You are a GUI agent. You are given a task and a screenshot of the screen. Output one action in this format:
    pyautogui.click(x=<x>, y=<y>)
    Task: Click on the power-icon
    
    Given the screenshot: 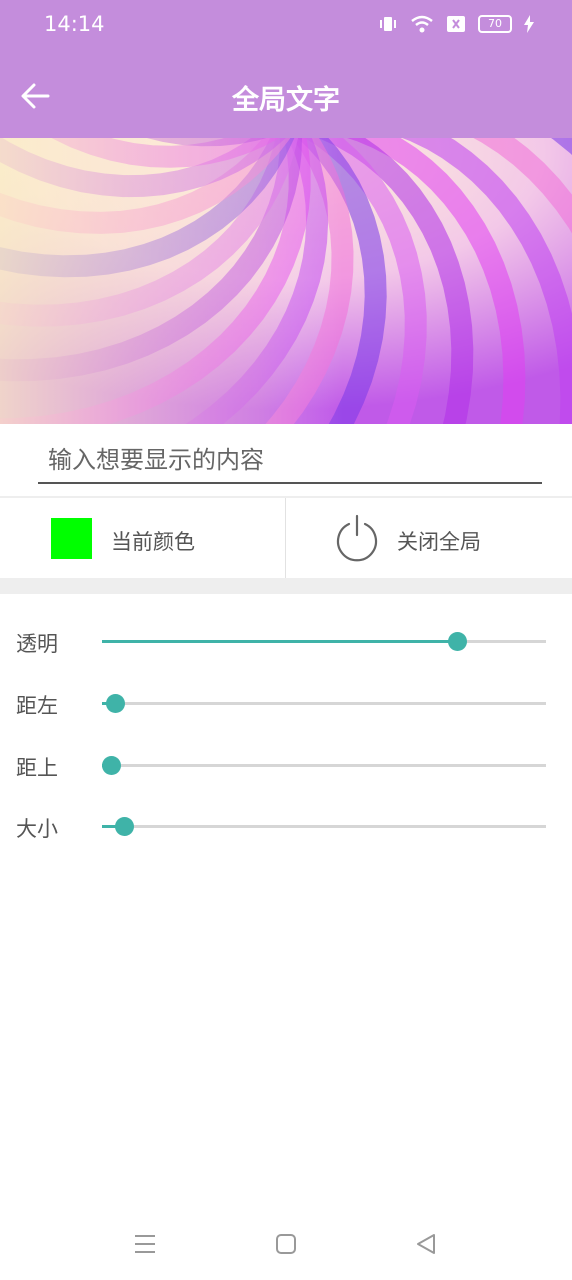 What is the action you would take?
    pyautogui.click(x=357, y=538)
    